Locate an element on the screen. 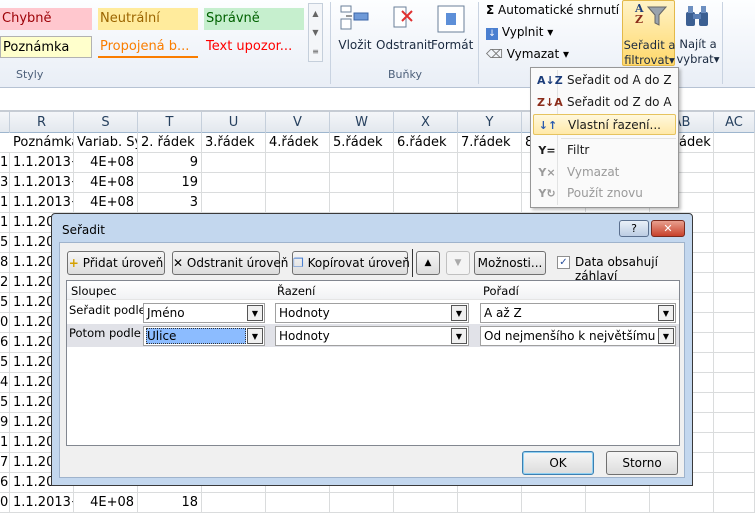 Image resolution: width=755 pixels, height=515 pixels. column-select: Ulice ▼ is located at coordinates (204, 336).